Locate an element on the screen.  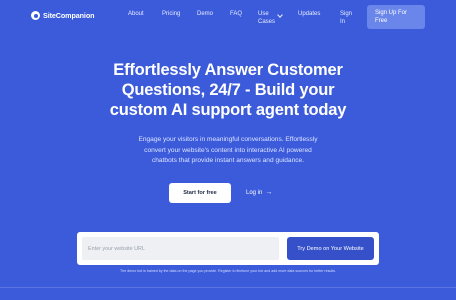
nav-link-pricing: Pricing is located at coordinates (171, 14).